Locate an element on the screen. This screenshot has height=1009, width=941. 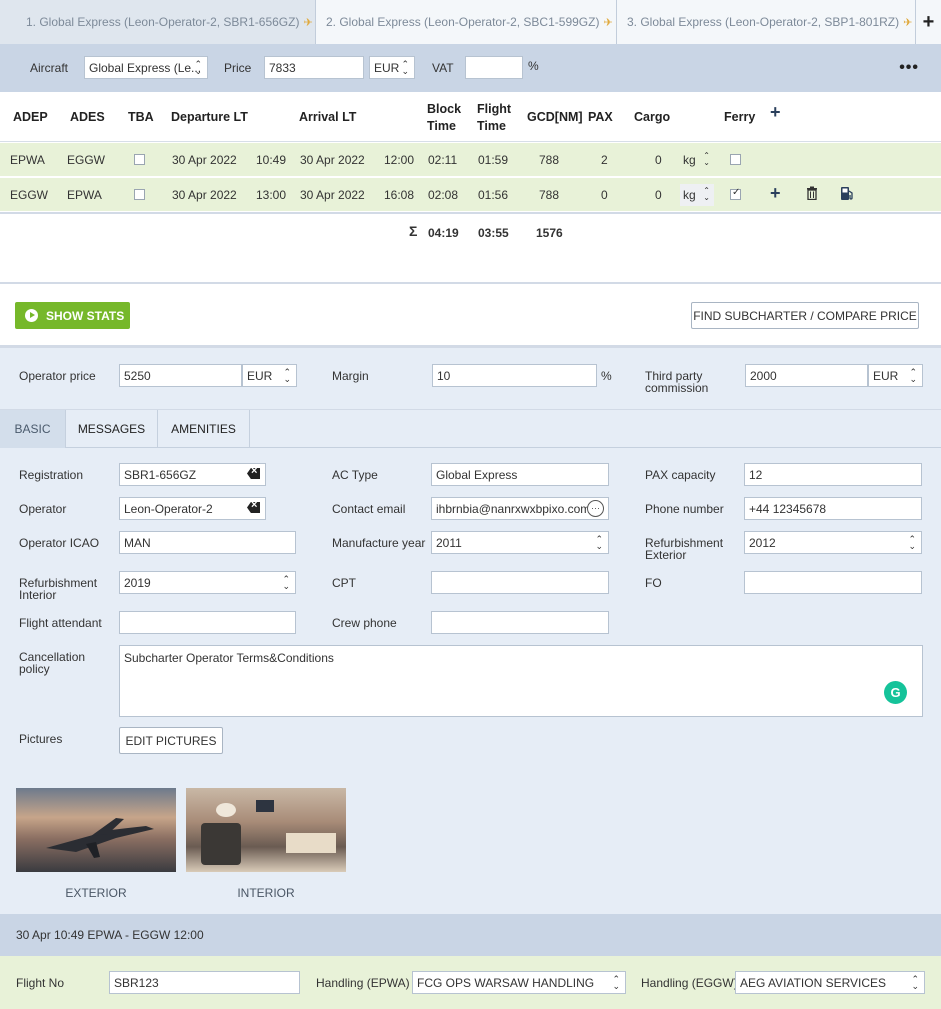
refurb-int-select: 2019 ⌃ ⌄ is located at coordinates (207, 582).